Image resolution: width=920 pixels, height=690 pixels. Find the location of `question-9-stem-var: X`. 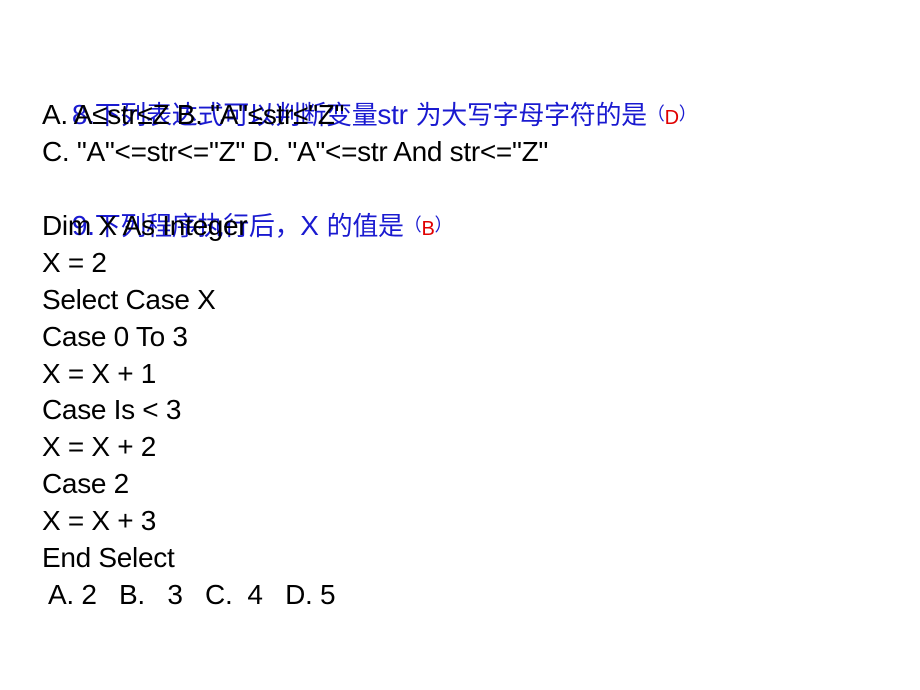

question-9-stem-var: X is located at coordinates (309, 225).